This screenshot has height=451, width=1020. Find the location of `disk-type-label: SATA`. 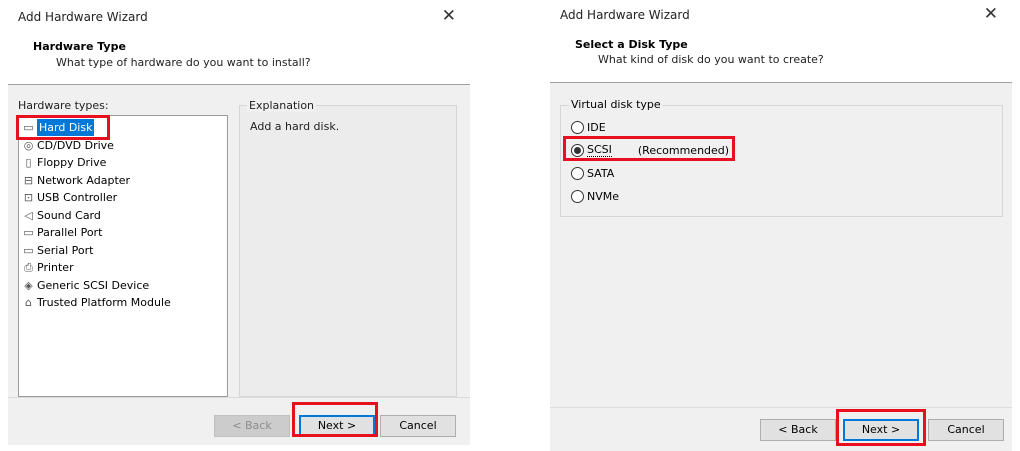

disk-type-label: SATA is located at coordinates (601, 173).